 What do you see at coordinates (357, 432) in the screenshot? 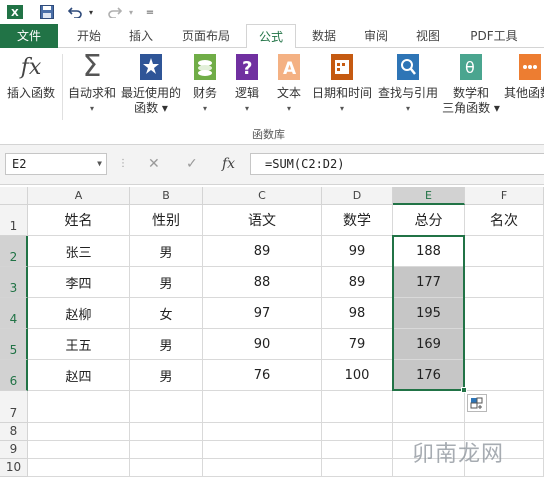
I see `cell-d8` at bounding box center [357, 432].